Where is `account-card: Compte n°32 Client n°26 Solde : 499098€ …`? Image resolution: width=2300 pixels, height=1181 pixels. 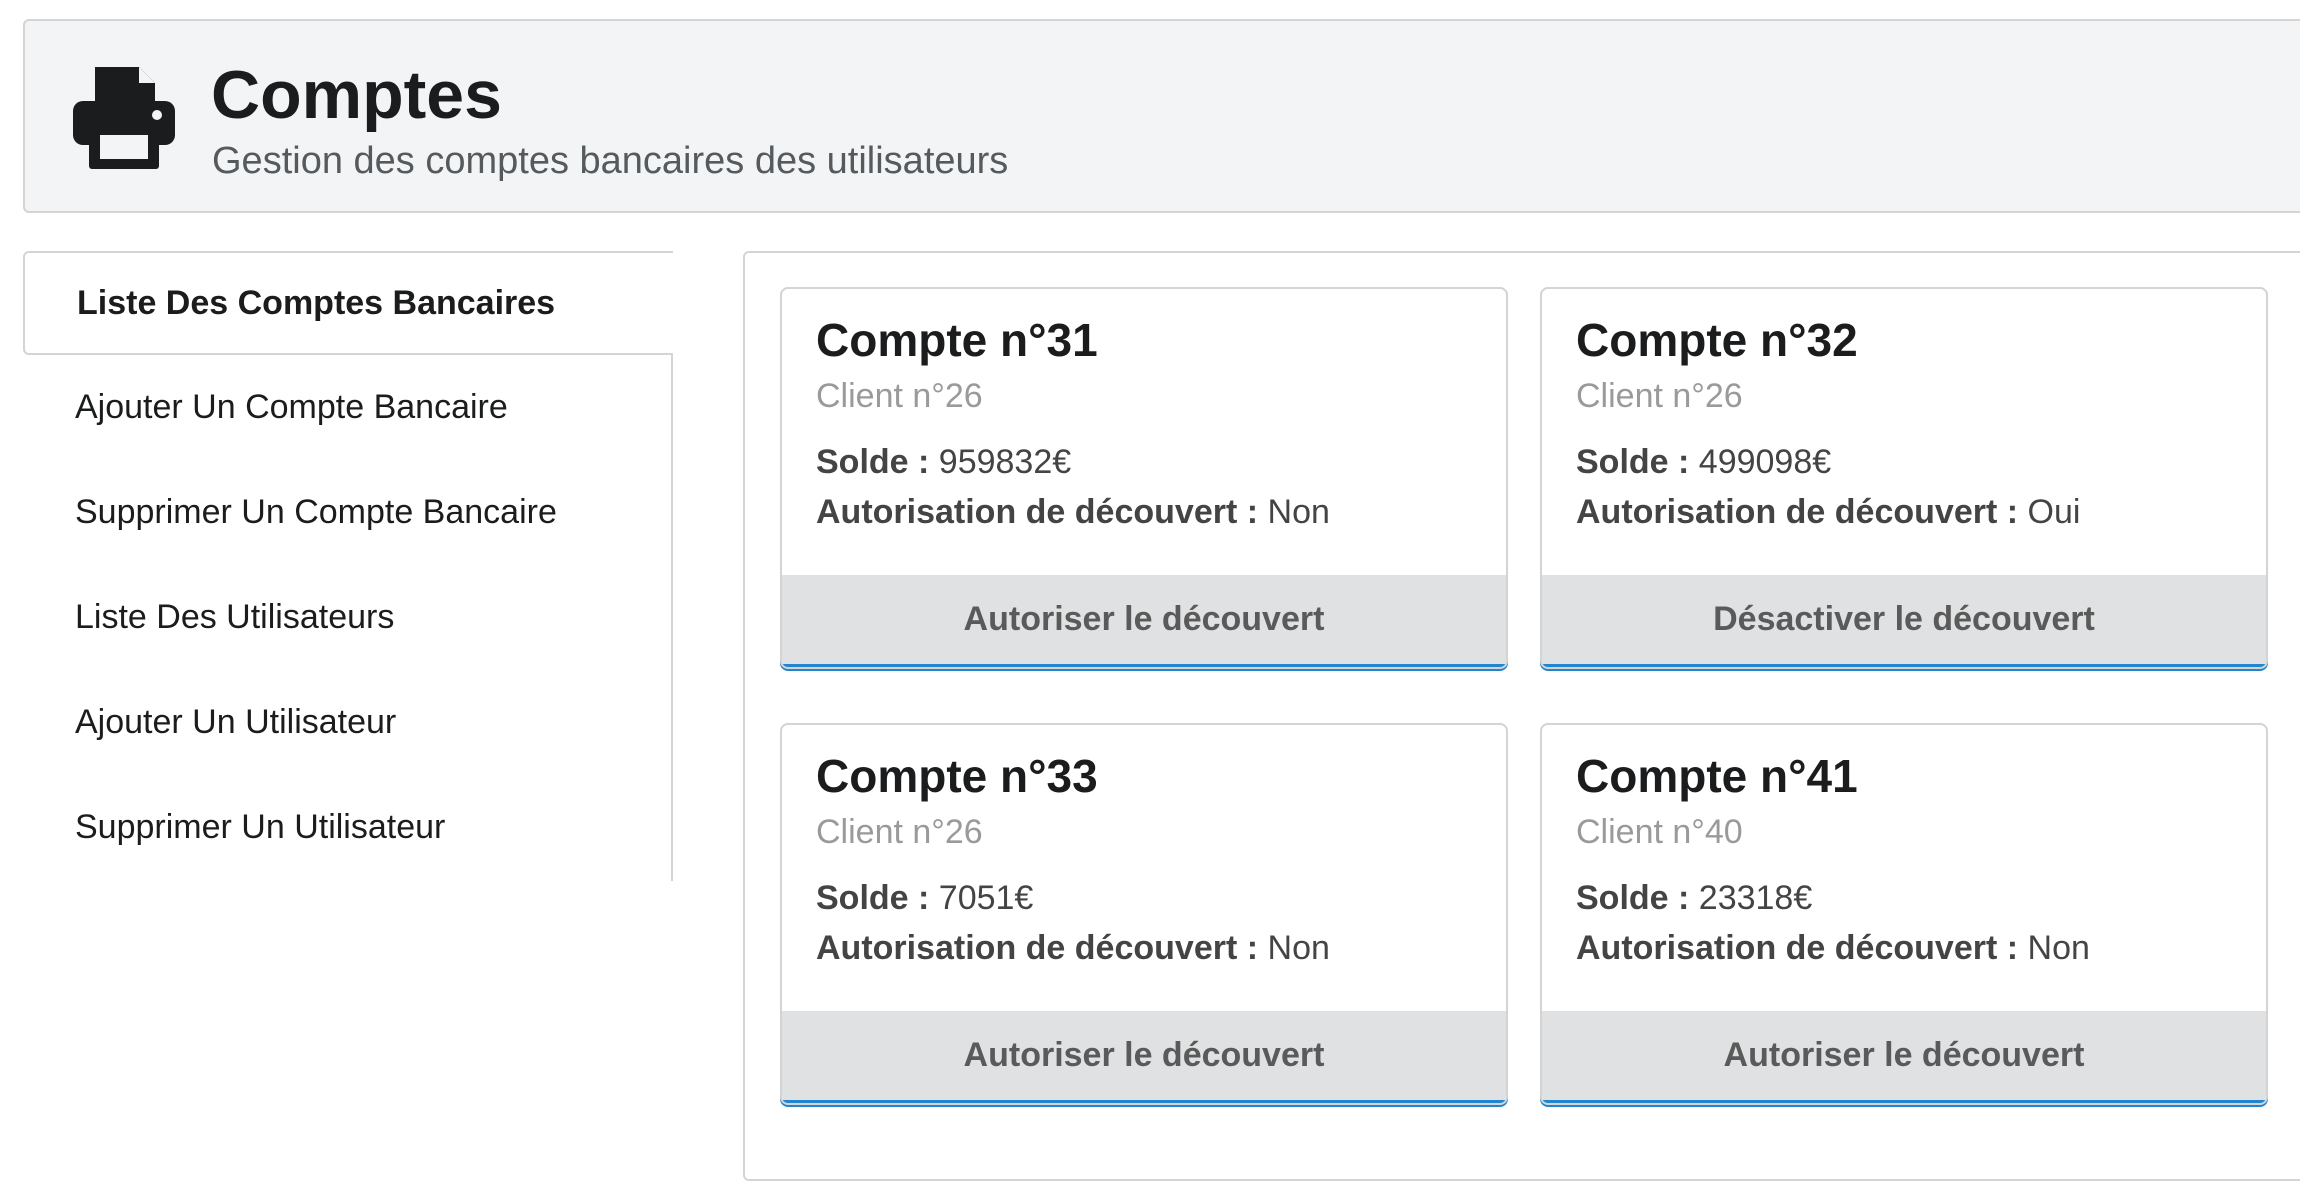
account-card: Compte n°32 Client n°26 Solde : 499098€ … is located at coordinates (1904, 478).